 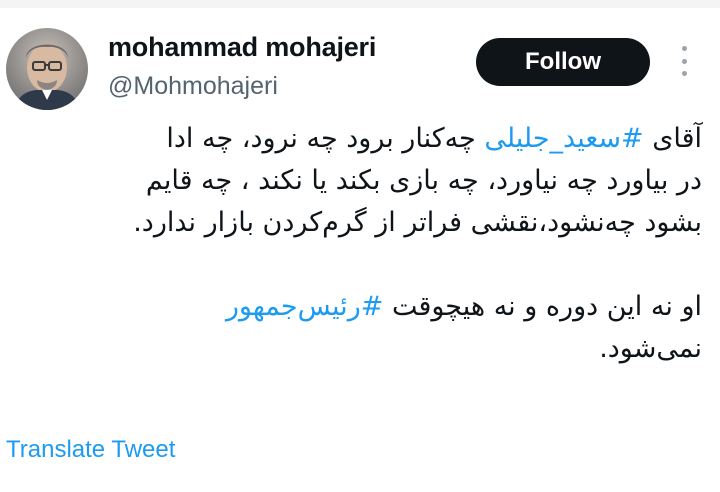 What do you see at coordinates (650, 348) in the screenshot?
I see `tweet-line-5: نمی‌شود.` at bounding box center [650, 348].